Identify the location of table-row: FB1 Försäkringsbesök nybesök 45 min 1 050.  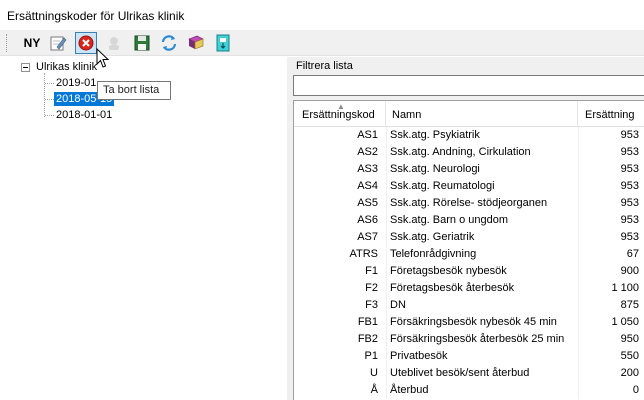
(469, 322).